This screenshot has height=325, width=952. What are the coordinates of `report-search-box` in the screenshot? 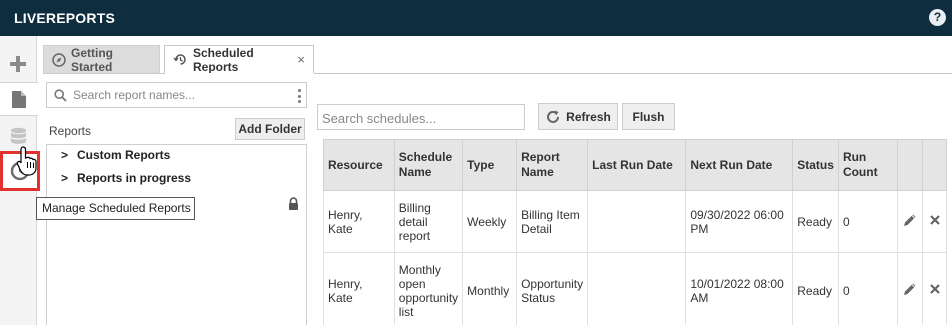 It's located at (176, 95).